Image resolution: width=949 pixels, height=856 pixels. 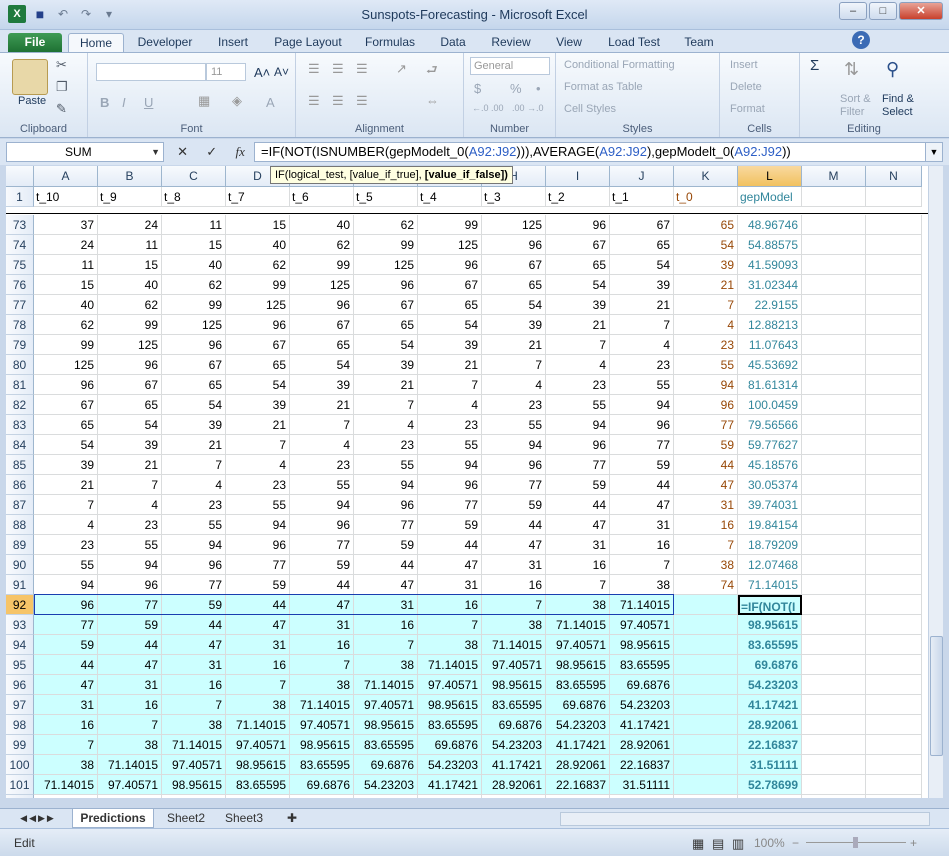 What do you see at coordinates (20, 745) in the screenshot?
I see `row-header: 99` at bounding box center [20, 745].